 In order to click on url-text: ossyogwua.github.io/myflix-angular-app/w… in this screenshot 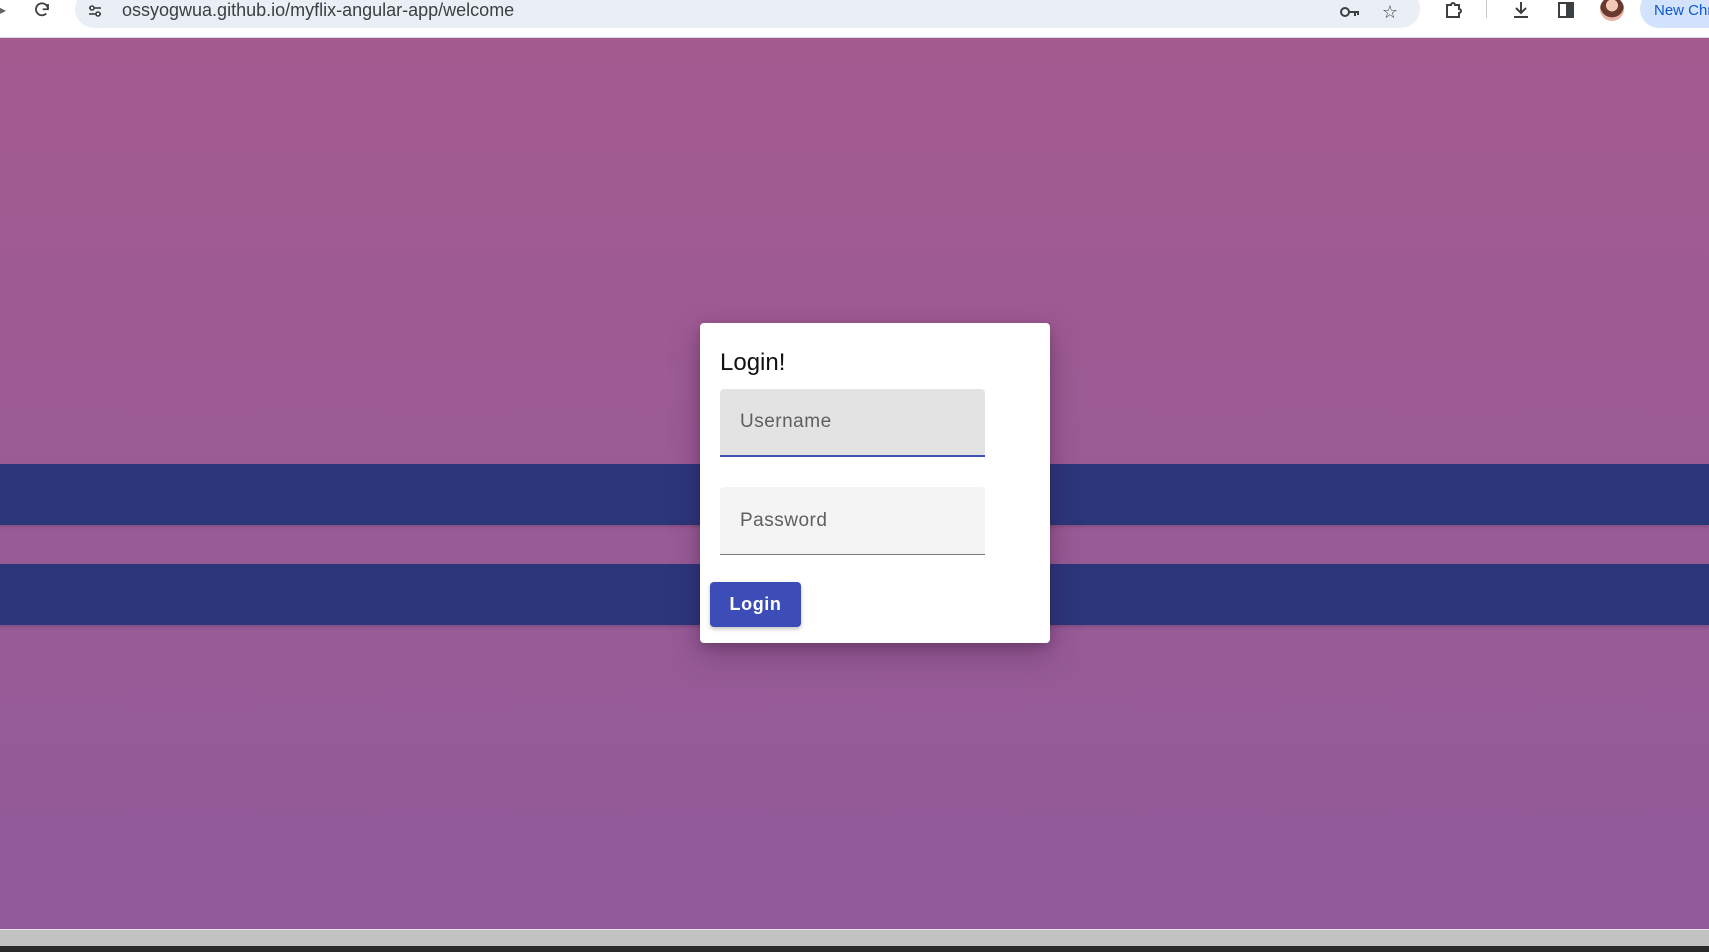, I will do `click(318, 10)`.